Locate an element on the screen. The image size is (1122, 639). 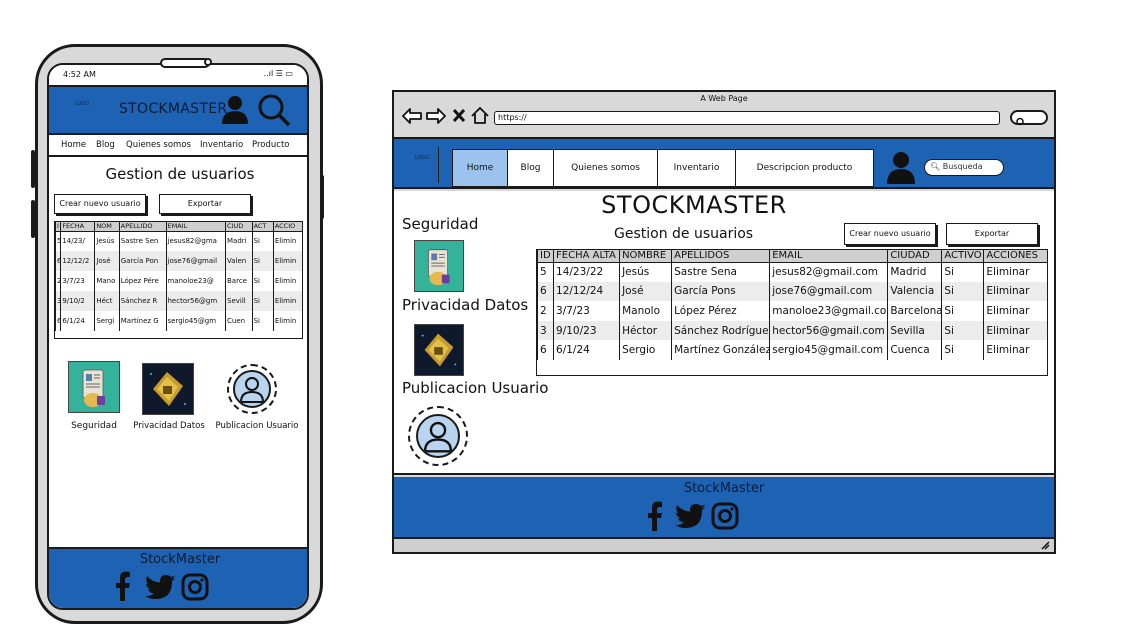
close-icon is located at coordinates (459, 115).